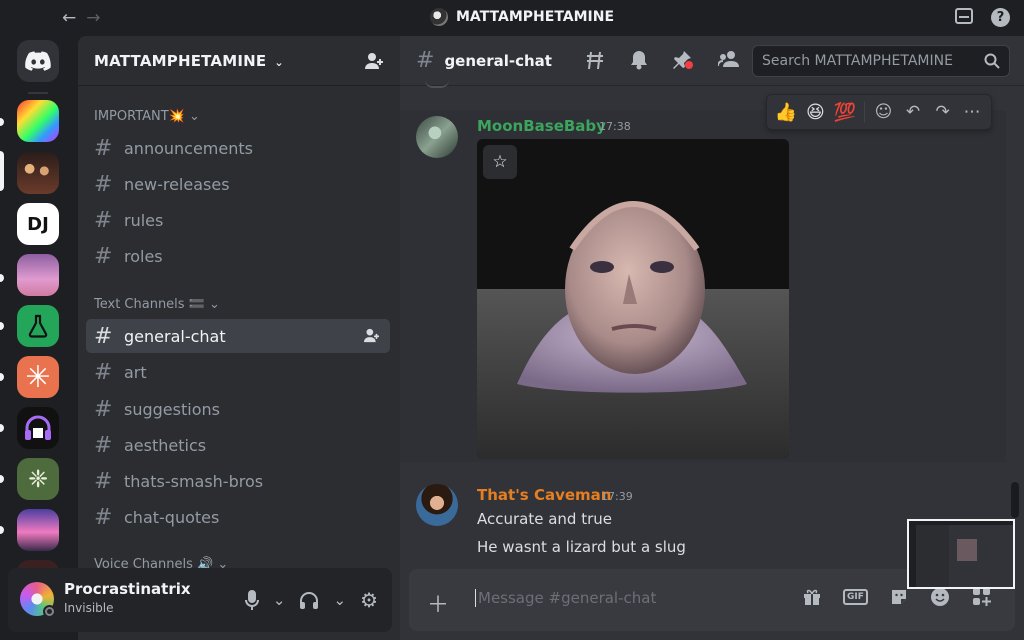 The height and width of the screenshot is (640, 1024). Describe the element at coordinates (49, 611) in the screenshot. I see `invisible-status-icon` at that location.